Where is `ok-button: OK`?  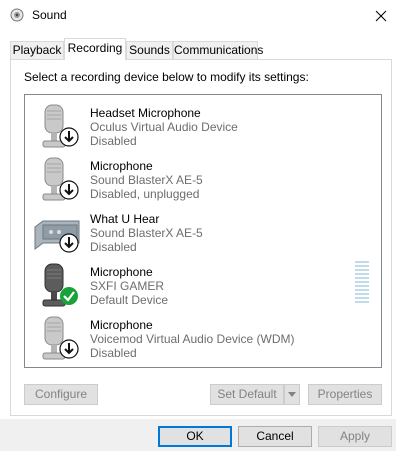 ok-button: OK is located at coordinates (195, 436).